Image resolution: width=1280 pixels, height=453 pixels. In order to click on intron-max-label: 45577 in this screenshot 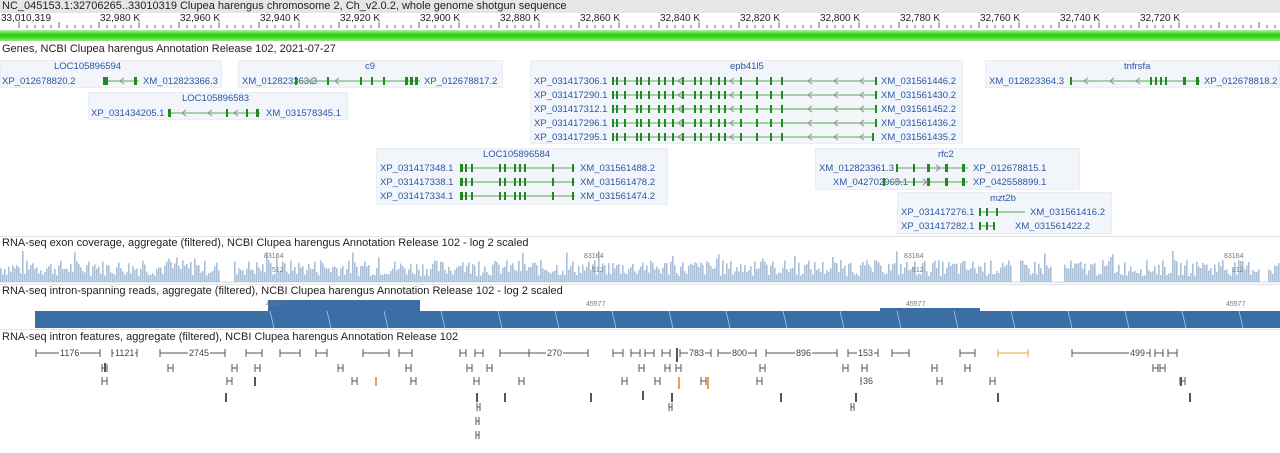, I will do `click(1236, 304)`.